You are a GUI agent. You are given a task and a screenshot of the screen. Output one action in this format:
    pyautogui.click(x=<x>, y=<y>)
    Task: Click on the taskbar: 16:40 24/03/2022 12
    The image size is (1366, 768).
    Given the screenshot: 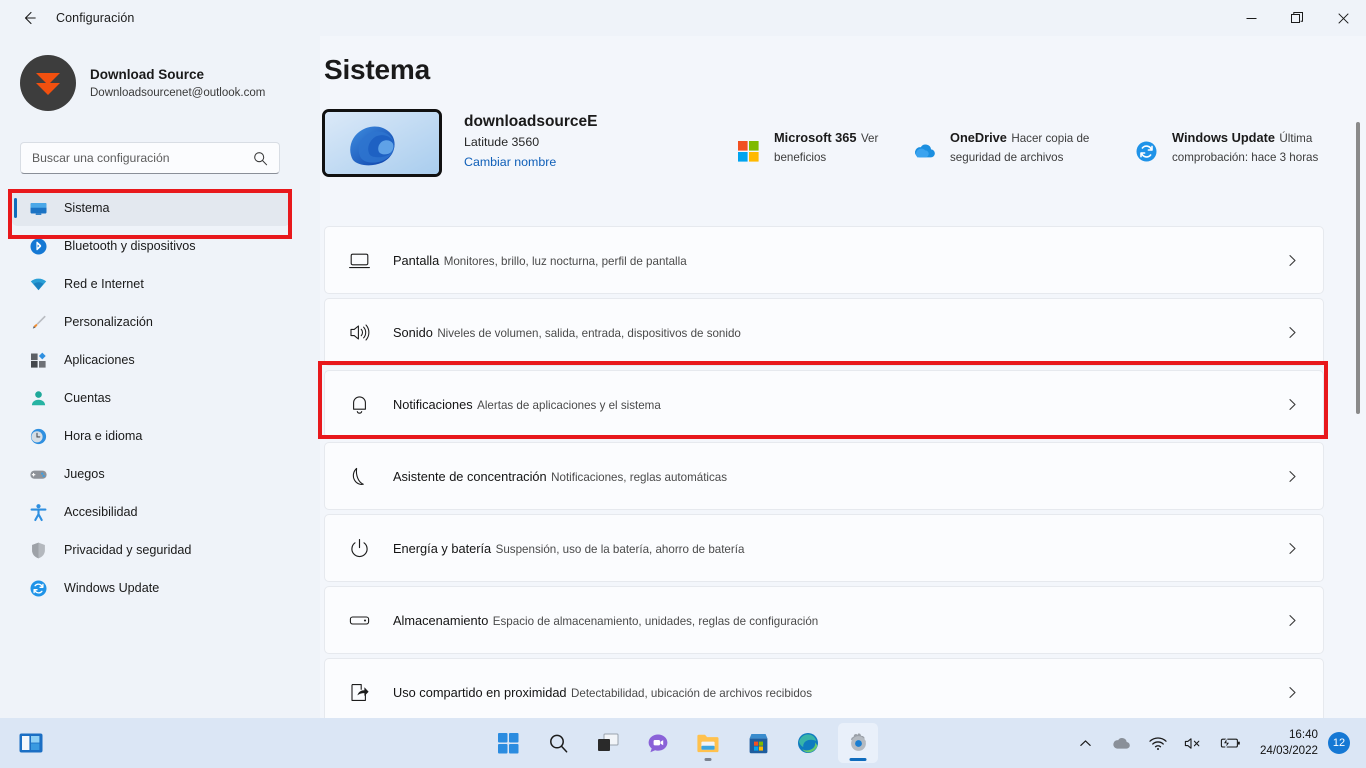 What is the action you would take?
    pyautogui.click(x=683, y=743)
    